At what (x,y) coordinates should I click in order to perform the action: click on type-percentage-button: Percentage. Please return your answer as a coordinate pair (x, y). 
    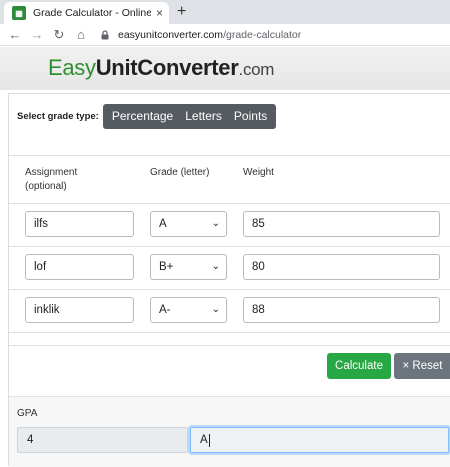
    Looking at the image, I should click on (142, 116).